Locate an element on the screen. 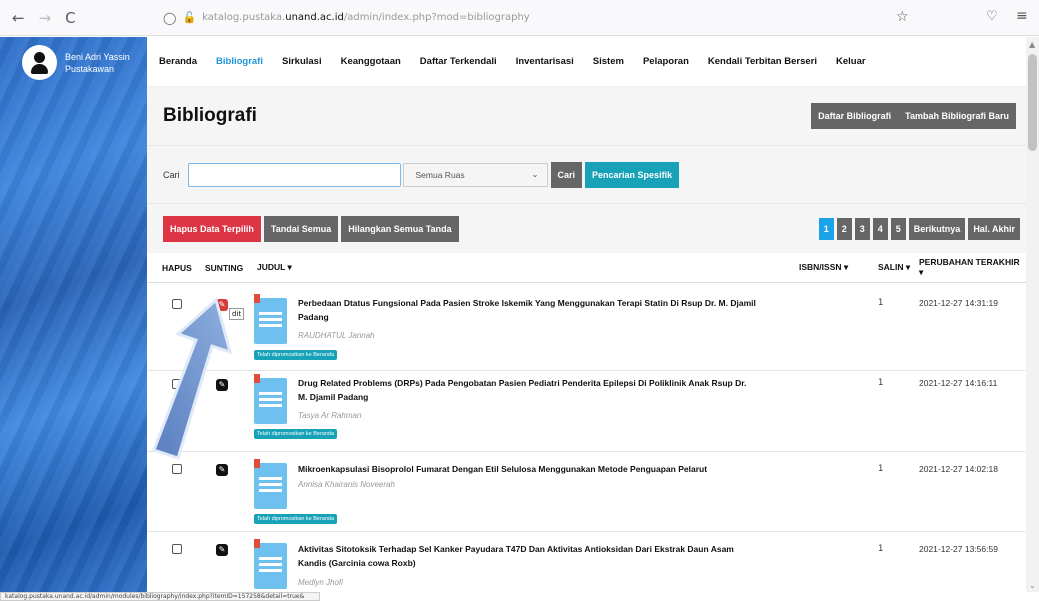 This screenshot has width=1039, height=601. annotation-arrow-icon is located at coordinates (192, 378).